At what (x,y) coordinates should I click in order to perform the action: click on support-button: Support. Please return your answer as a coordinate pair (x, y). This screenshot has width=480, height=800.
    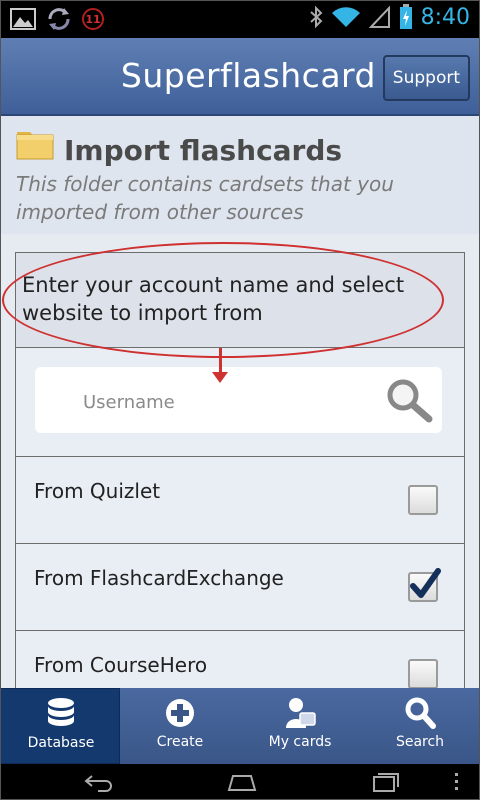
    Looking at the image, I should click on (426, 78).